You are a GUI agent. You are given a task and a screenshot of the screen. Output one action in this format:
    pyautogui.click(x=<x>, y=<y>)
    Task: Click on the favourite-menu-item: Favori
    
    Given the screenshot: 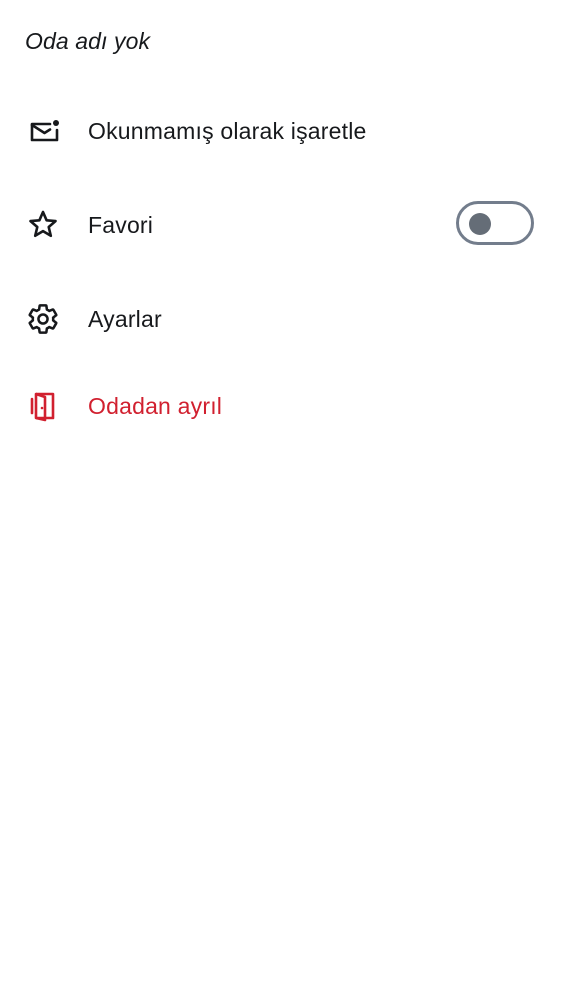 What is the action you would take?
    pyautogui.click(x=281, y=225)
    